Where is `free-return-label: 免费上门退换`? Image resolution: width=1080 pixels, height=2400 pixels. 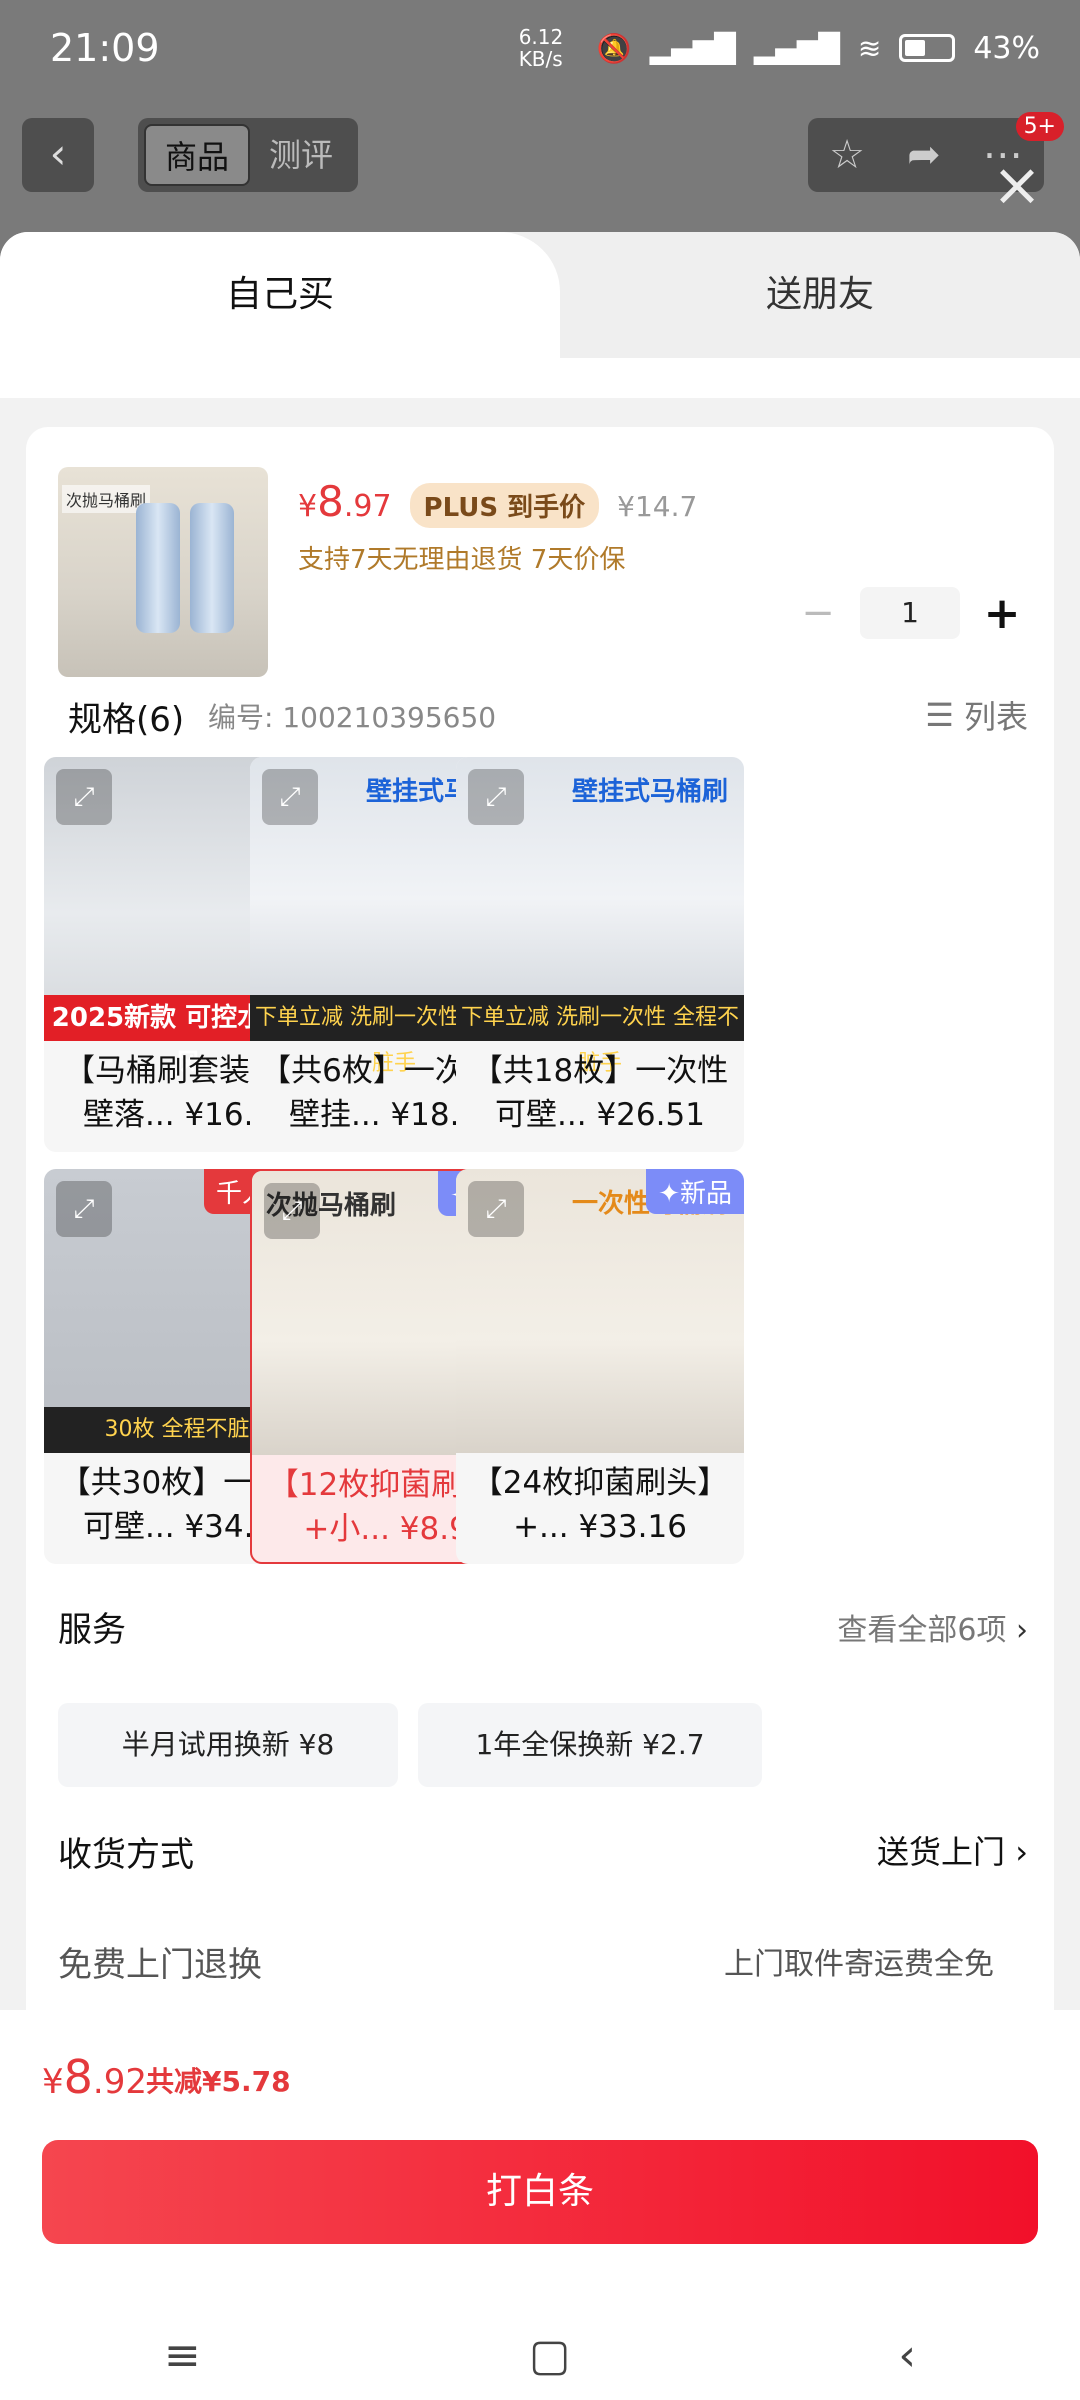
free-return-label: 免费上门退换 is located at coordinates (160, 1965).